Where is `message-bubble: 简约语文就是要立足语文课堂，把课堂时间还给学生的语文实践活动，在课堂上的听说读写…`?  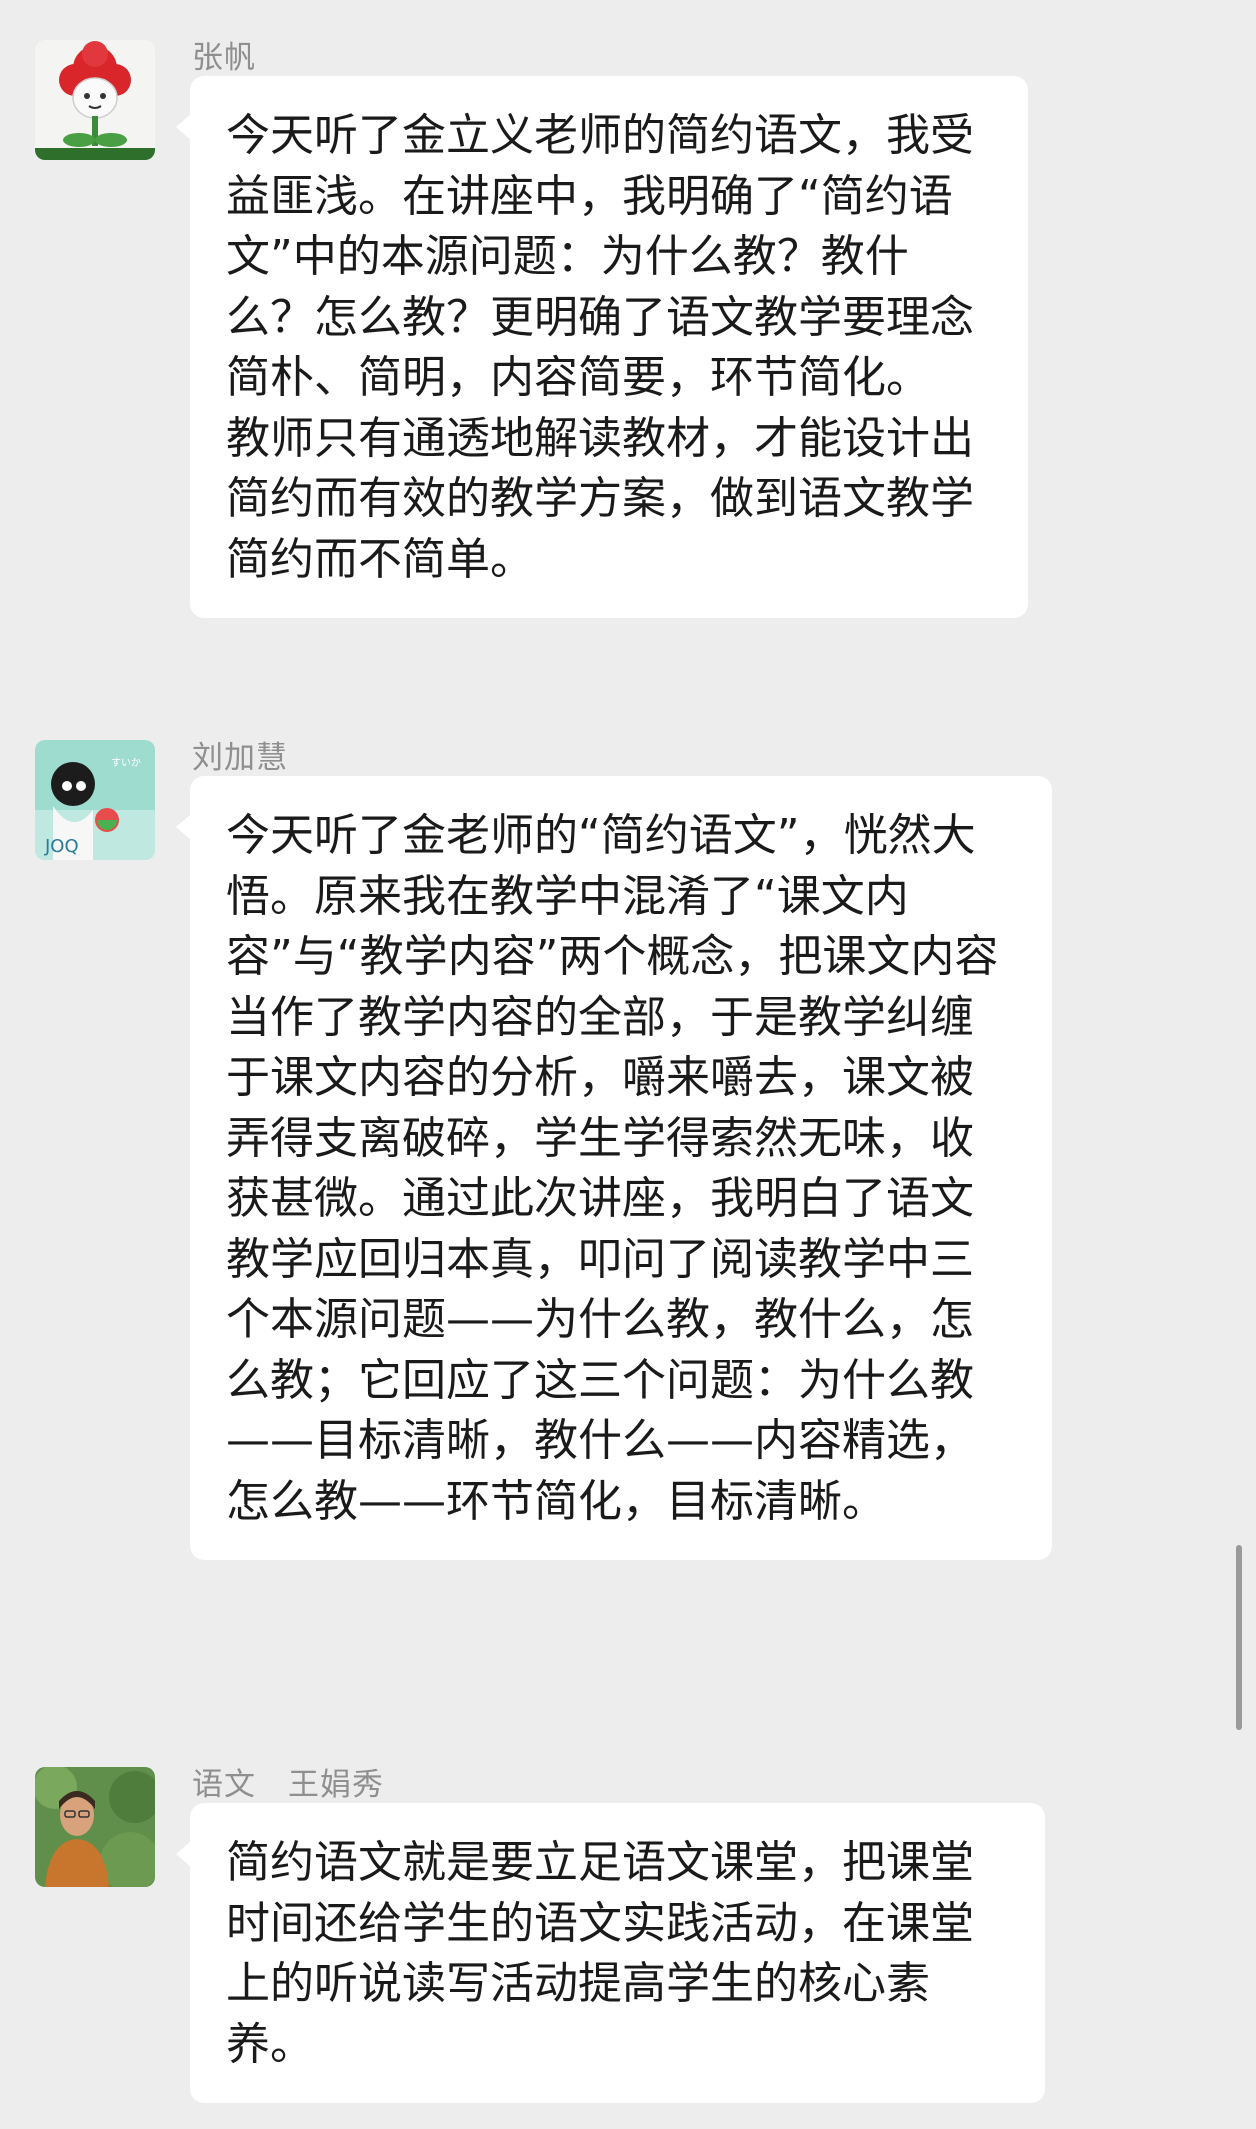 message-bubble: 简约语文就是要立足语文课堂，把课堂时间还给学生的语文实践活动，在课堂上的听说读写… is located at coordinates (610, 1953).